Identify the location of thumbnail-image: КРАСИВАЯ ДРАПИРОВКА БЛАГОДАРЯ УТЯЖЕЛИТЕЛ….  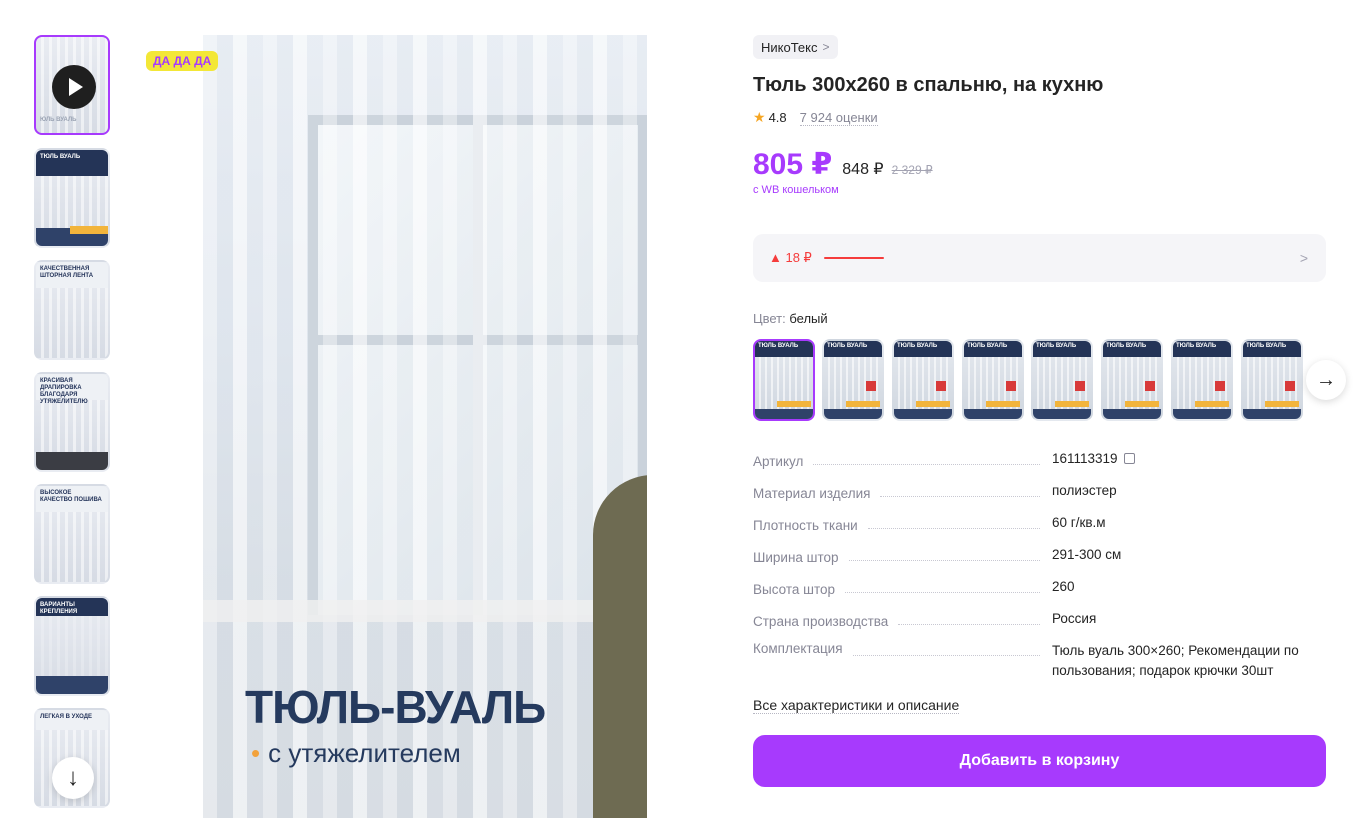
(72, 422).